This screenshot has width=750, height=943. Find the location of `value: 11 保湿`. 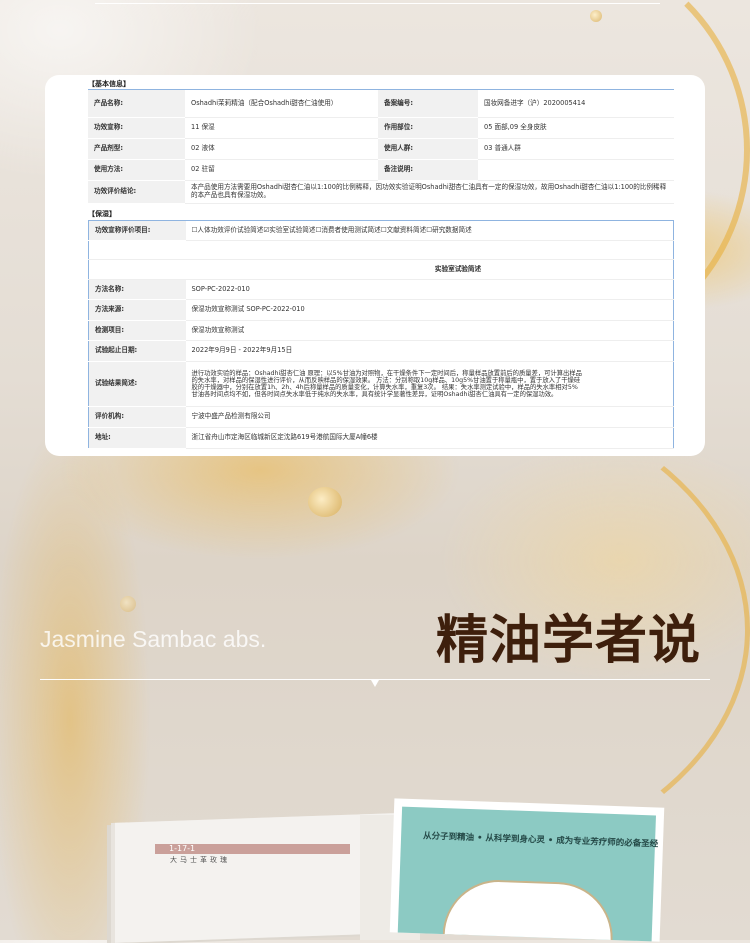

value: 11 保湿 is located at coordinates (281, 128).